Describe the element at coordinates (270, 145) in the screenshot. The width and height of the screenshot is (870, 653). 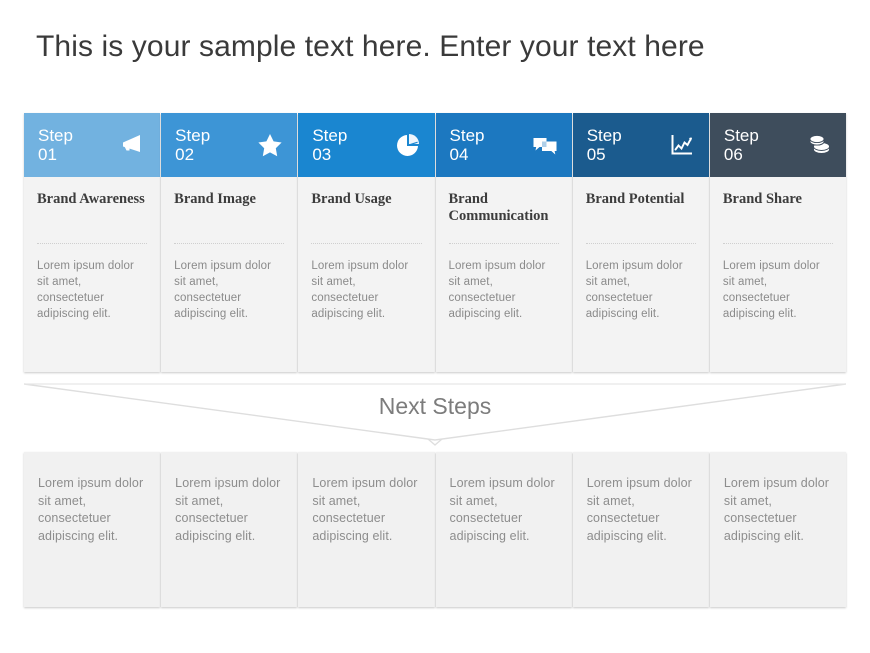
I see `star-icon` at that location.